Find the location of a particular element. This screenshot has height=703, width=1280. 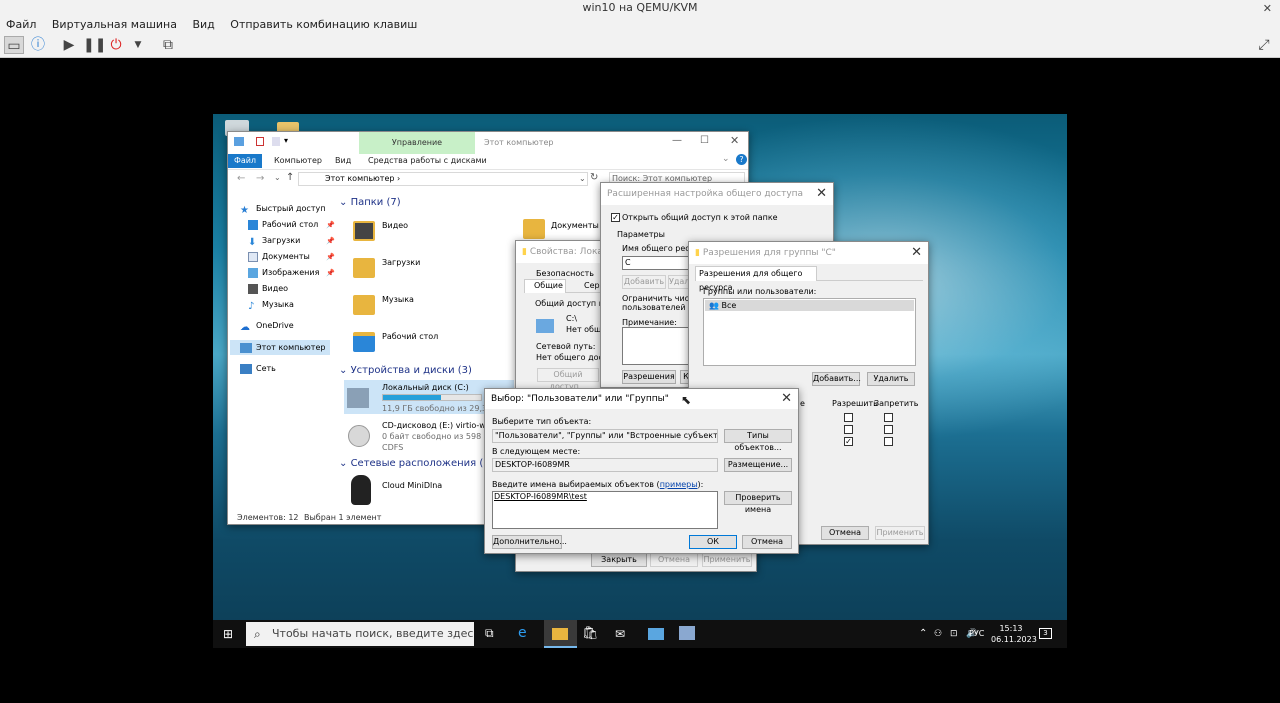

properties-icon is located at coordinates (260, 141).